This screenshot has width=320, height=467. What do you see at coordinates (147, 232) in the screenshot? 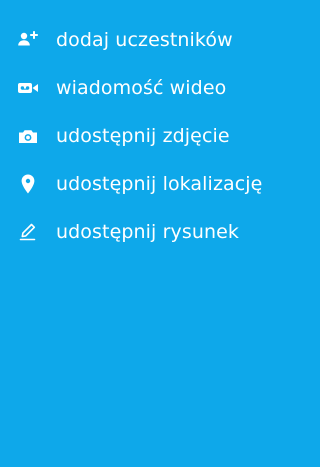
I see `menu-item-label: udostępnij rysunek` at bounding box center [147, 232].